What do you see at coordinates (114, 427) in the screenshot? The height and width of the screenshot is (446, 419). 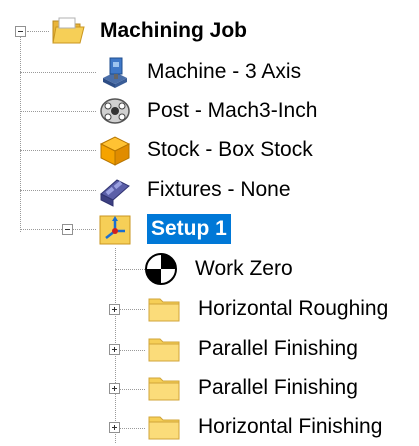 I see `expand-horizontal-finishing-button` at bounding box center [114, 427].